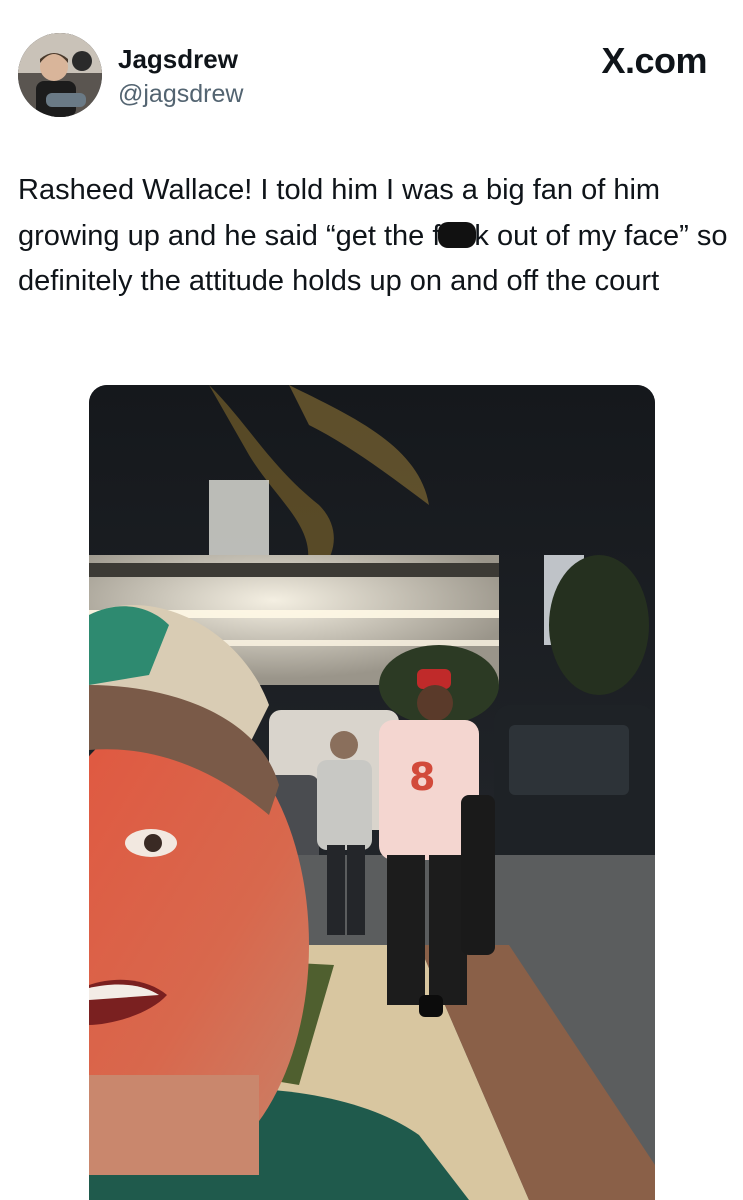 This screenshot has height=1200, width=743. What do you see at coordinates (654, 60) in the screenshot?
I see `x-logo: X.com` at bounding box center [654, 60].